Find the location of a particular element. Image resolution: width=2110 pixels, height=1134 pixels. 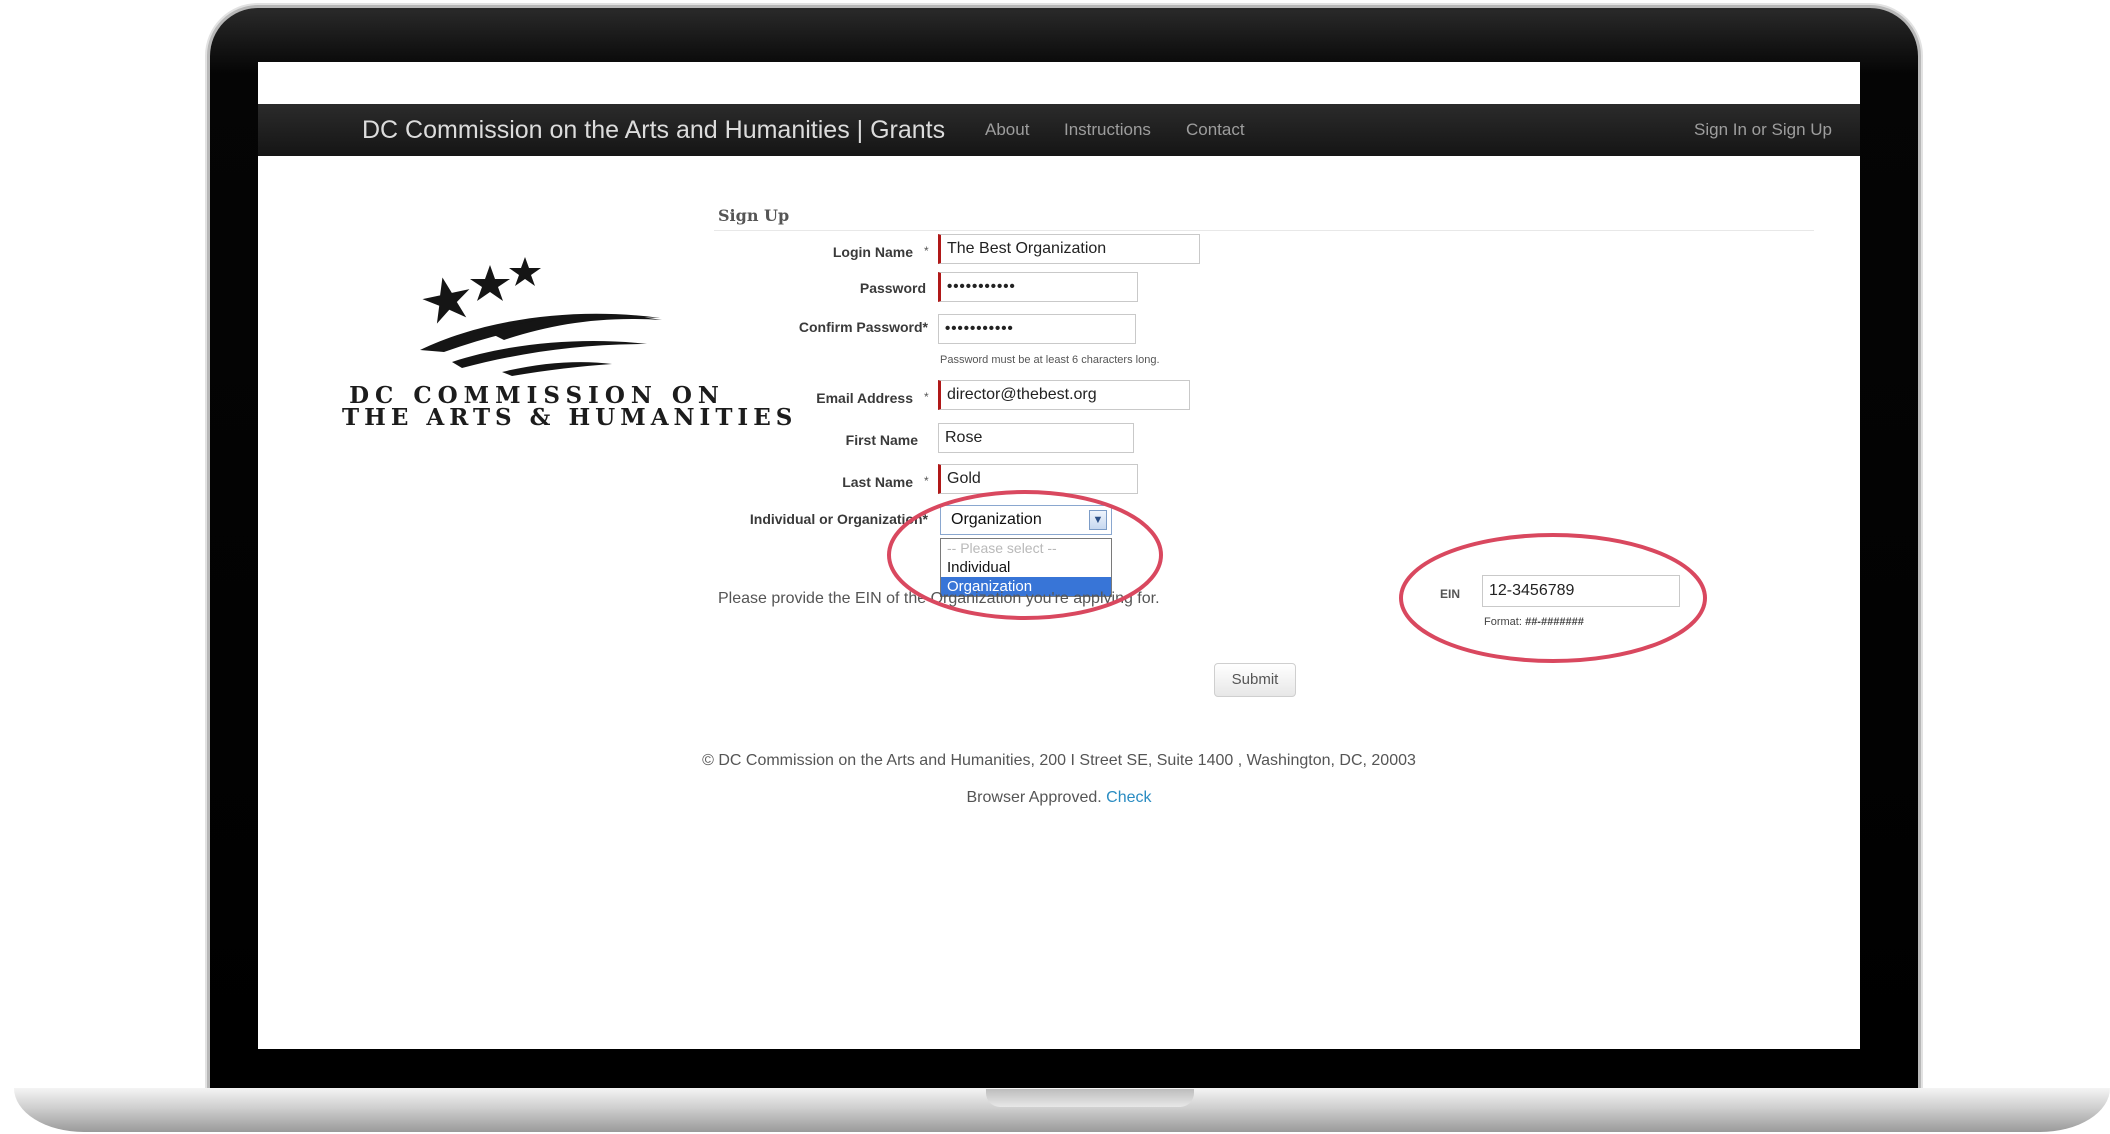

type-label: Individual or Organization* is located at coordinates (838, 519).